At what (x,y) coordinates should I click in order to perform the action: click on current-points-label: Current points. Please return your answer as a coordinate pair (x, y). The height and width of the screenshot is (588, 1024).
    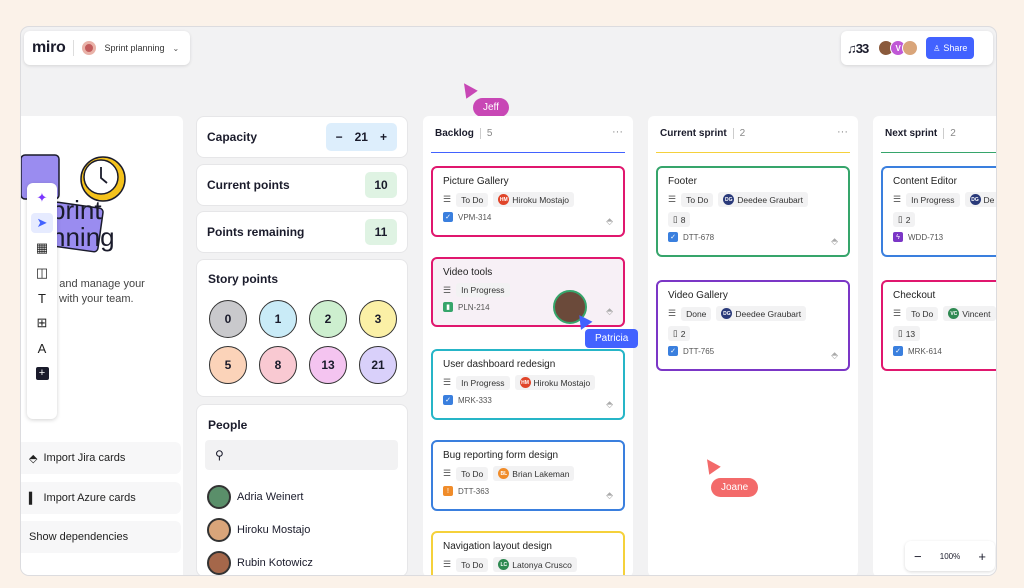
    Looking at the image, I should click on (248, 185).